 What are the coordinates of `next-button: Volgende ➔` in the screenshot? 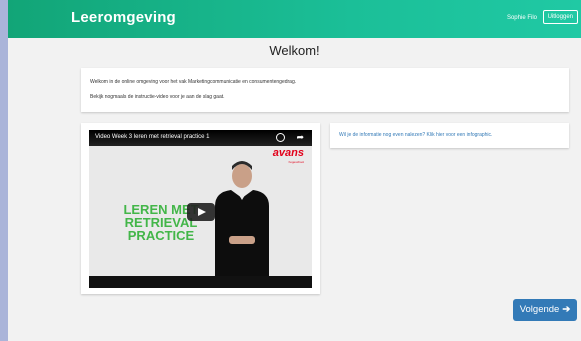 It's located at (545, 310).